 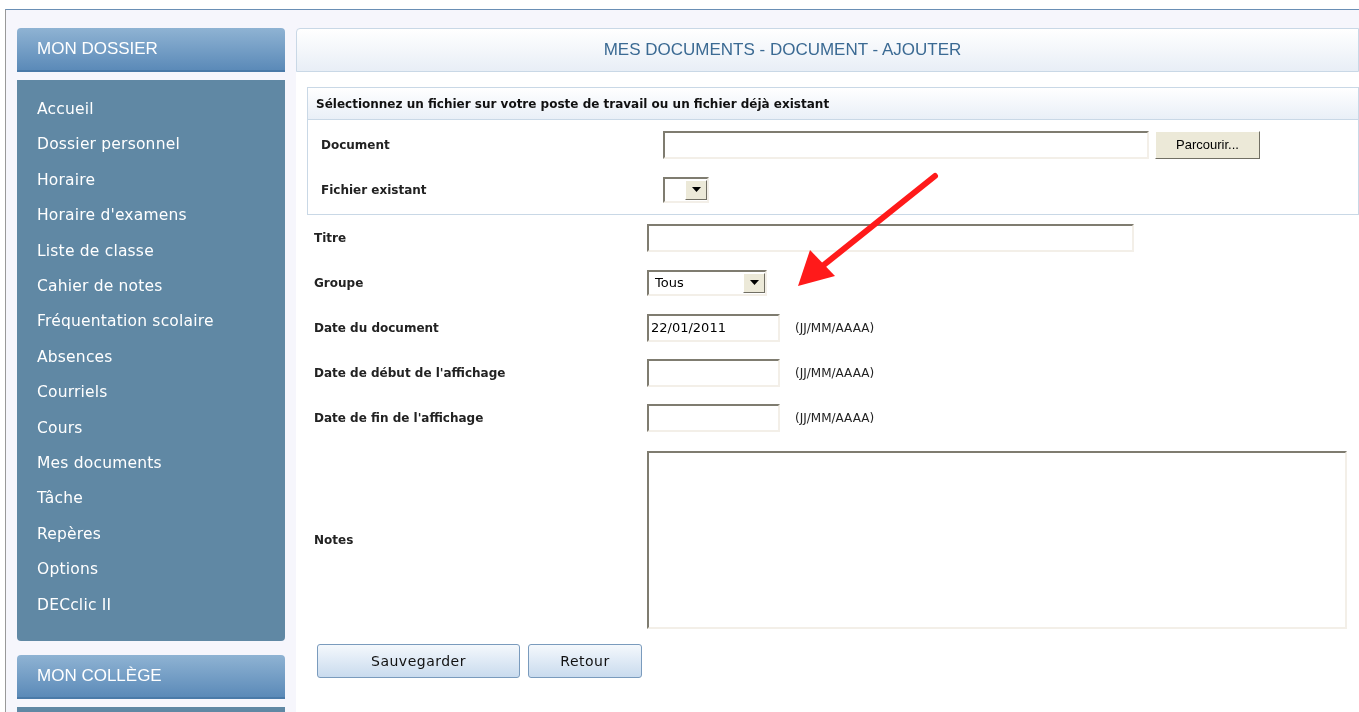 I want to click on sidebar-link: Cours, so click(x=60, y=428).